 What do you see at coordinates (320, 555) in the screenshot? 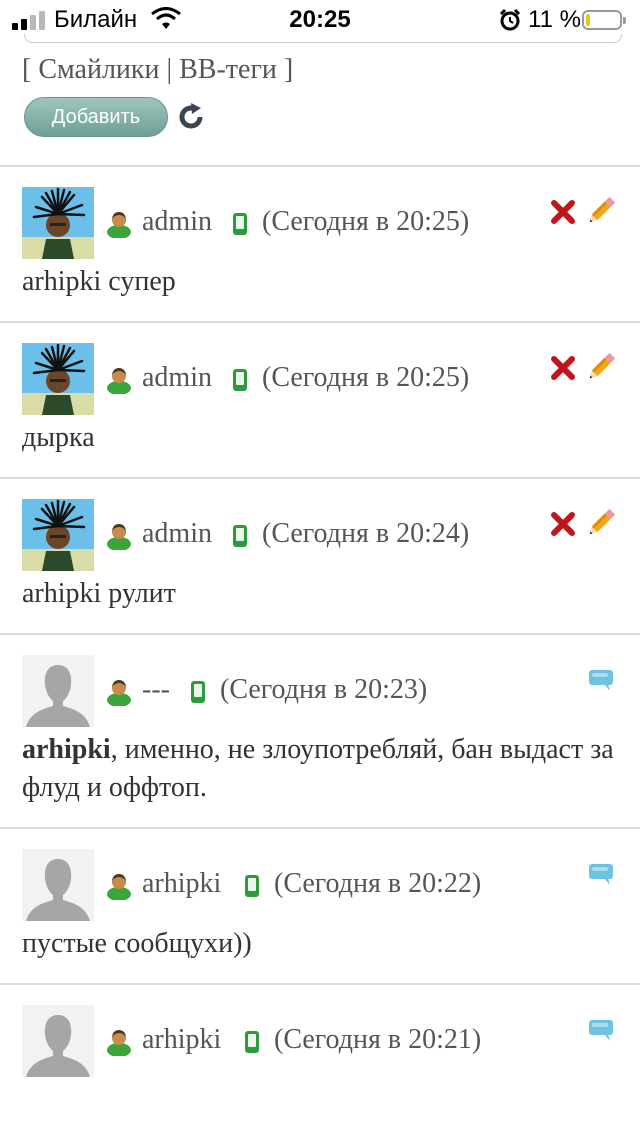
I see `post: admin (Сегодня в 20:24) arhipki рулит` at bounding box center [320, 555].